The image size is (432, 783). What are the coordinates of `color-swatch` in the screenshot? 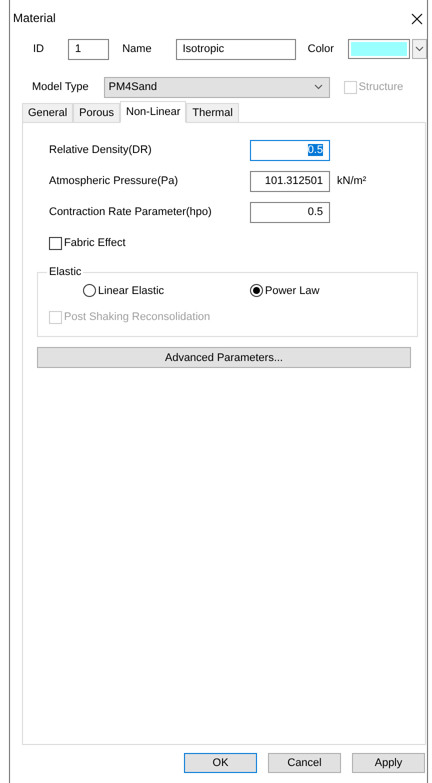 It's located at (379, 49).